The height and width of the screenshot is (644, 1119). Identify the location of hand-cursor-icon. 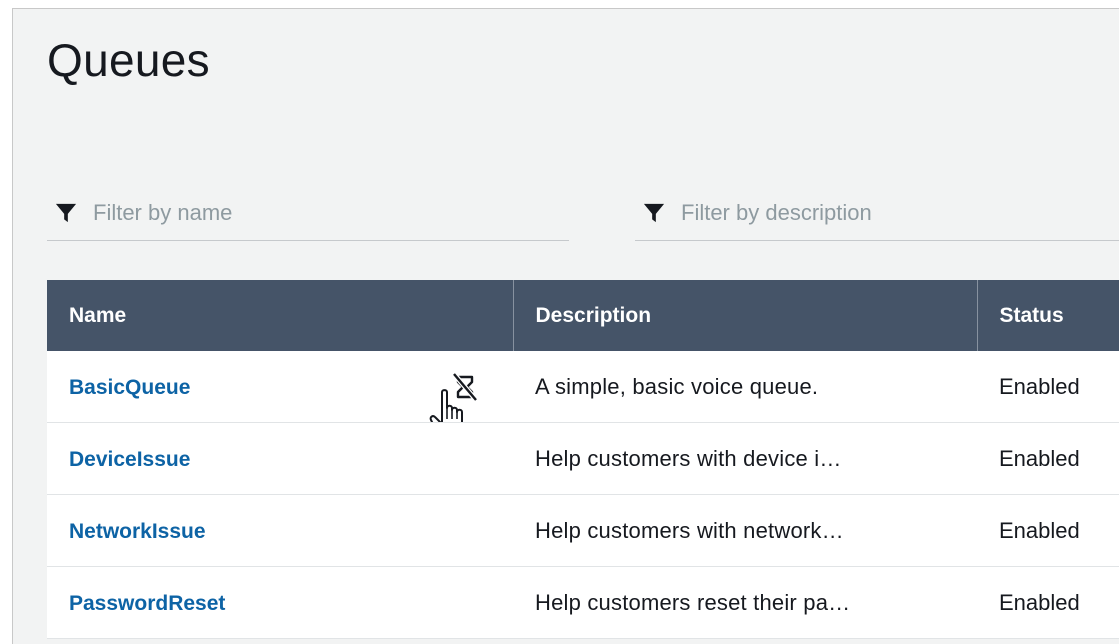
(446, 405).